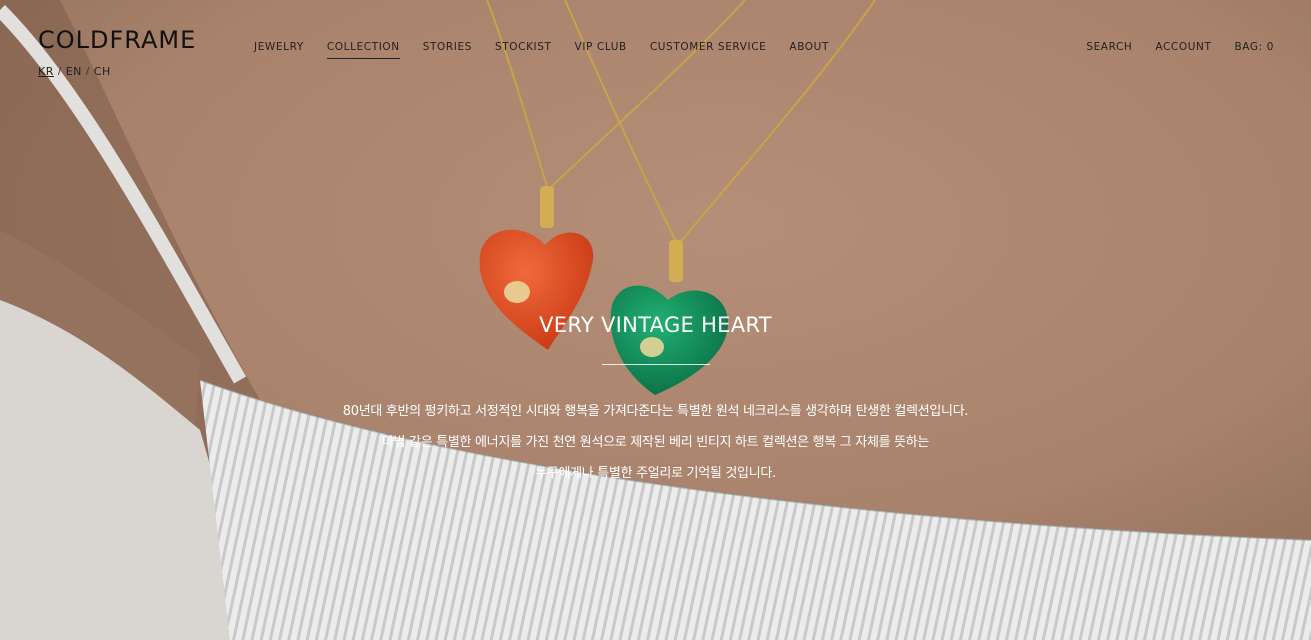 Image resolution: width=1311 pixels, height=640 pixels. I want to click on nav-jewelry: JEWELRY, so click(279, 50).